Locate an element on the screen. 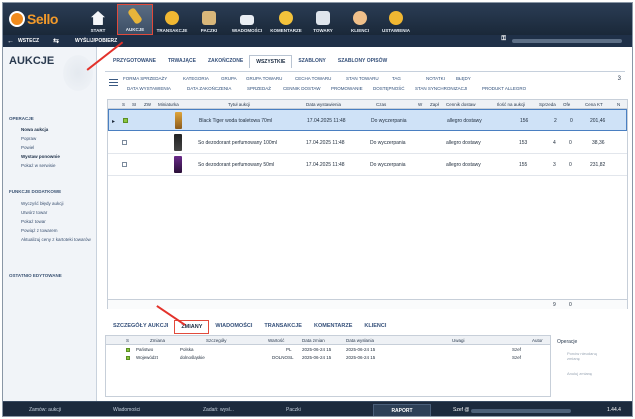 This screenshot has width=635, height=419. toolbar-paczki: PACZKI is located at coordinates (209, 19).